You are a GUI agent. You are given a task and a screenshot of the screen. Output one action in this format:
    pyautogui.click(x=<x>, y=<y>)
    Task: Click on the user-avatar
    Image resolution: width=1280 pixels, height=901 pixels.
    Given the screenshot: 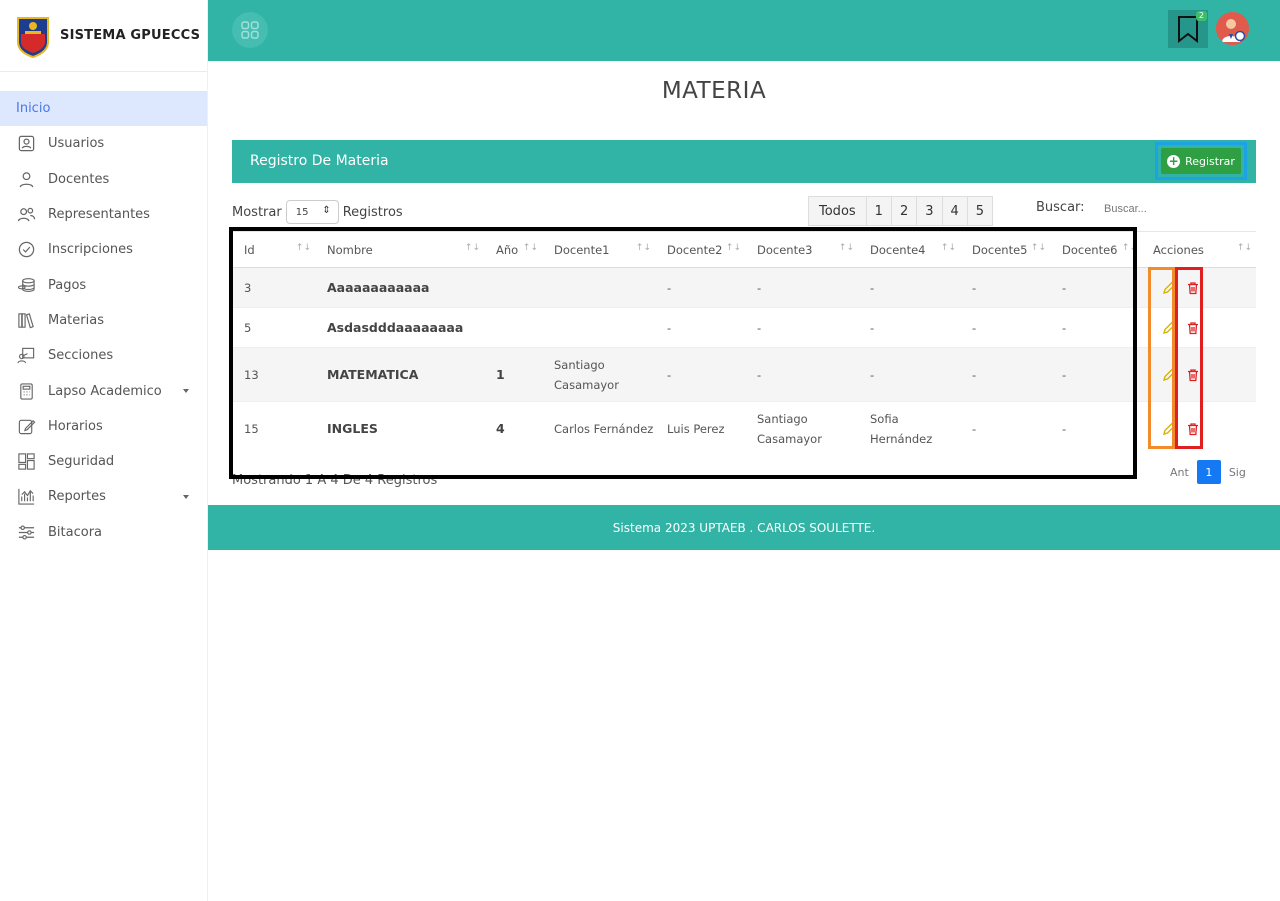 What is the action you would take?
    pyautogui.click(x=1232, y=28)
    